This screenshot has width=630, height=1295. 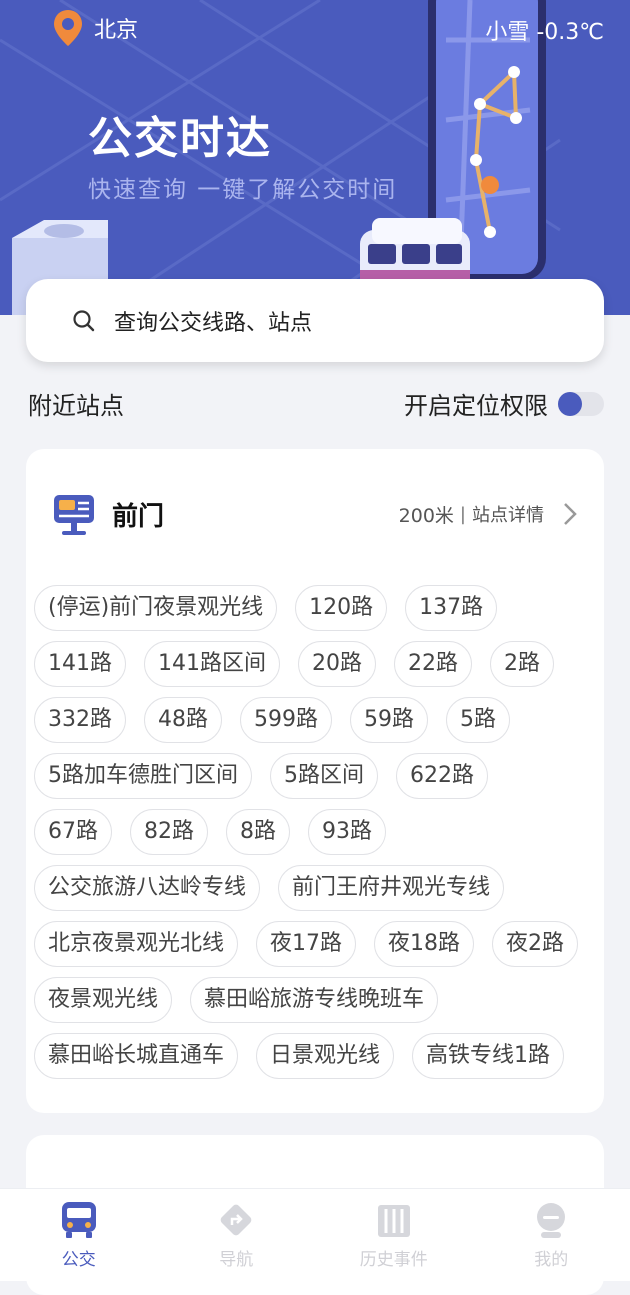 What do you see at coordinates (394, 1220) in the screenshot?
I see `history-icon` at bounding box center [394, 1220].